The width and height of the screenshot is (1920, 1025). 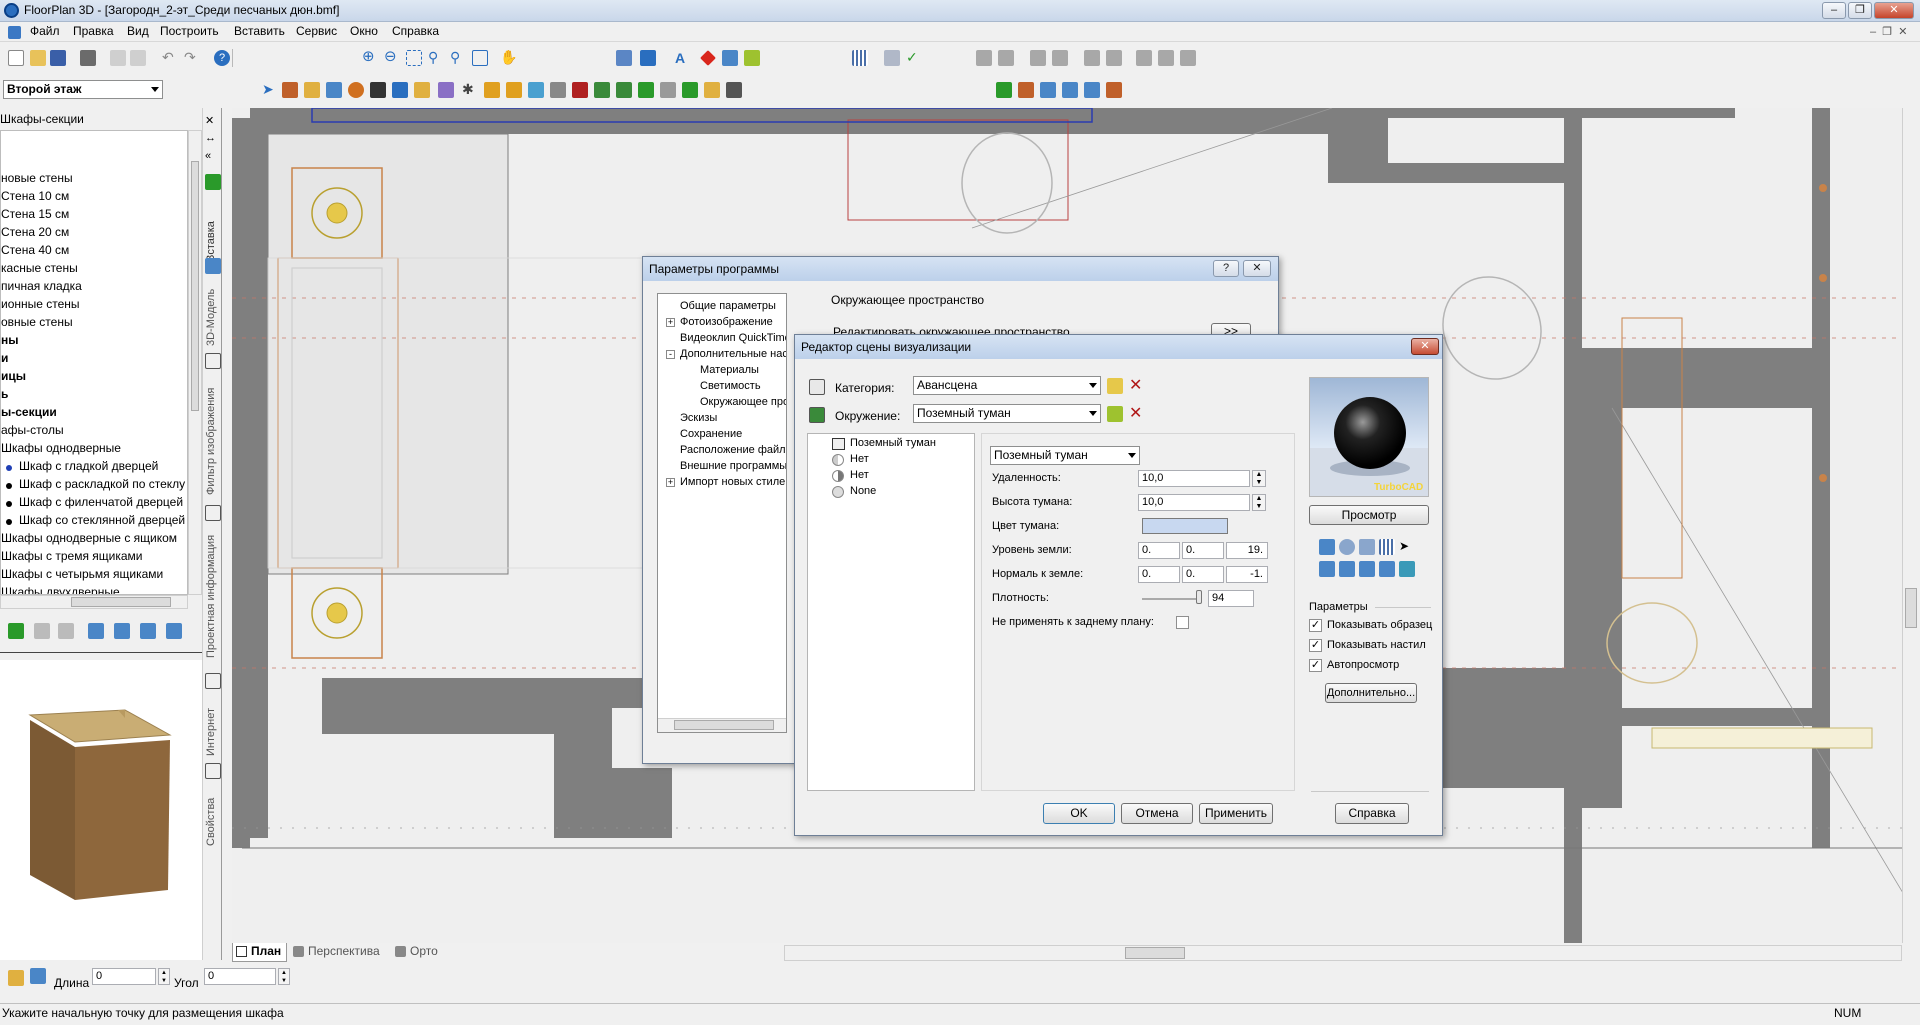 I want to click on column-icon, so click(x=400, y=90).